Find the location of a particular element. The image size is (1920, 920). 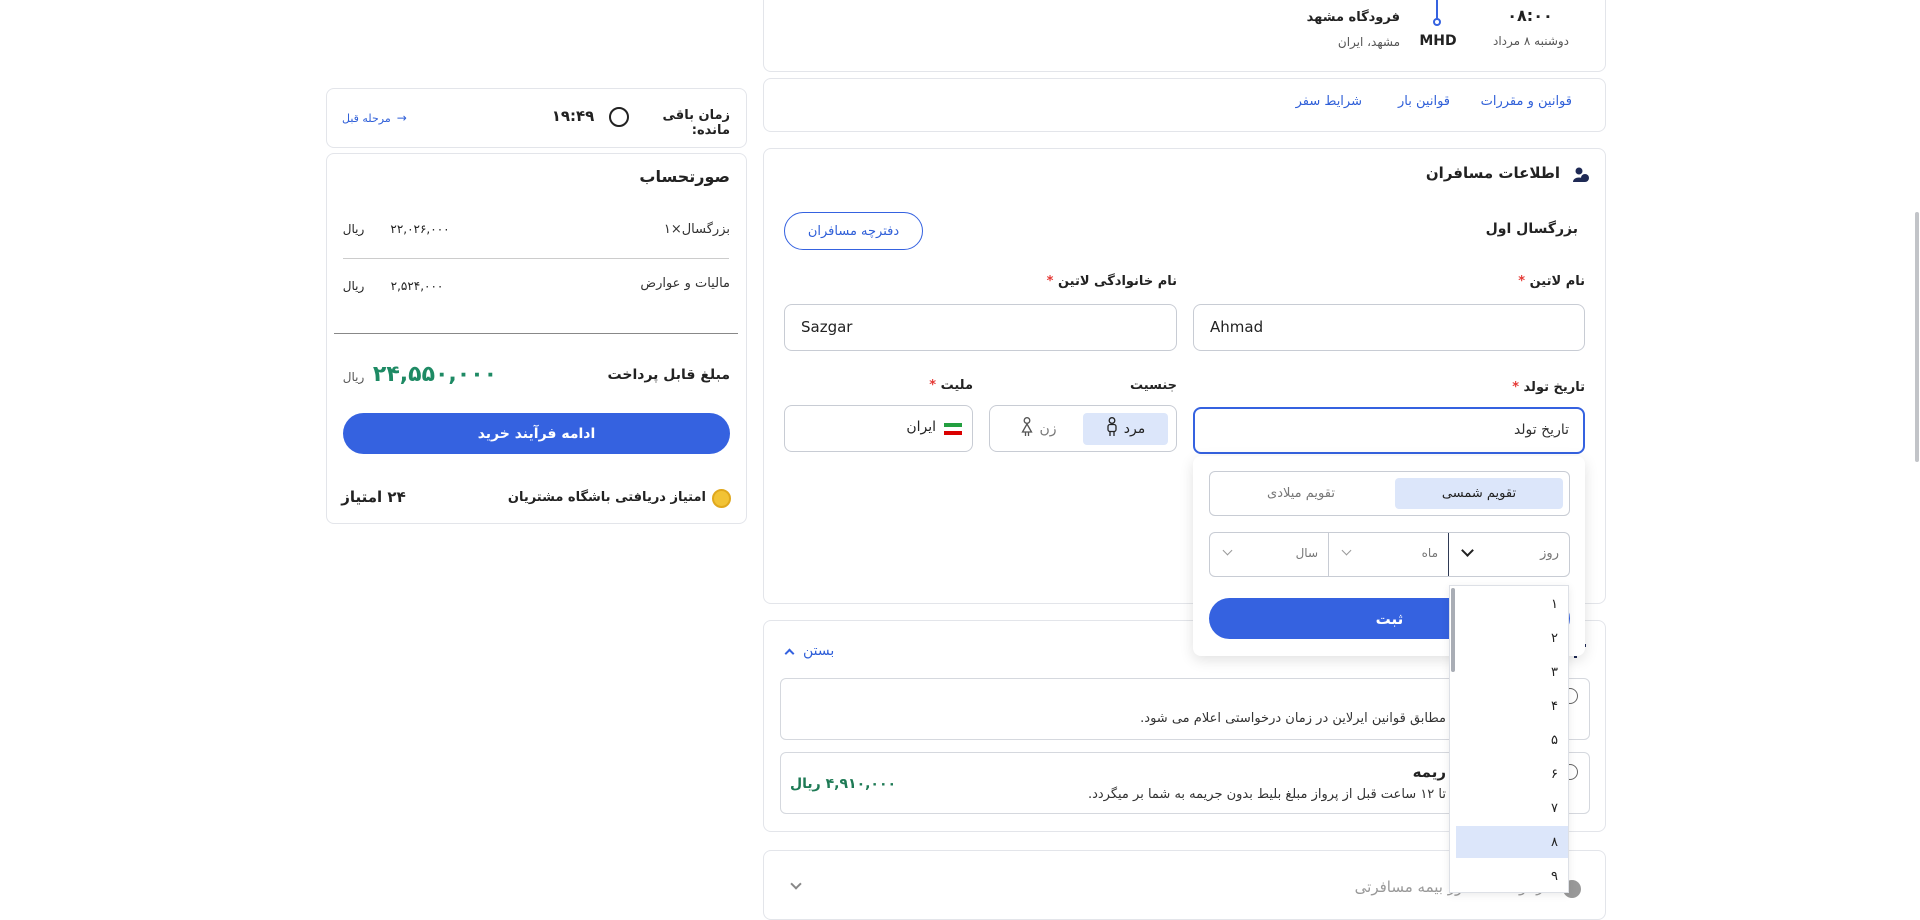

arrow-right-icon: → is located at coordinates (401, 118).